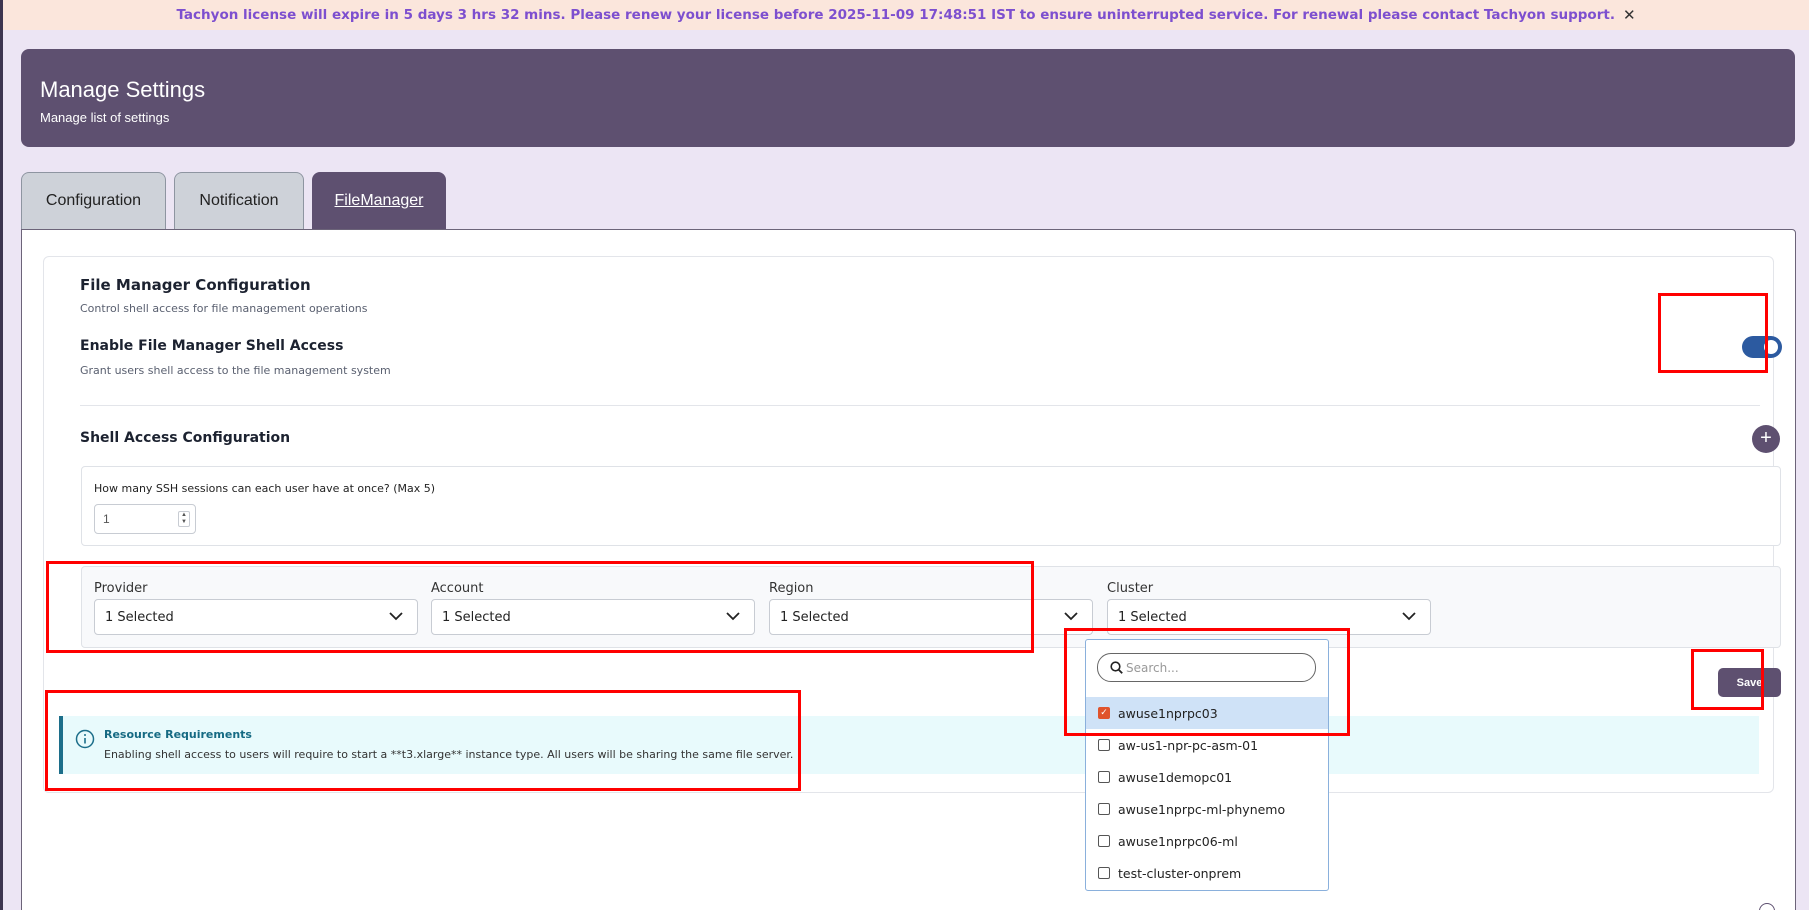 This screenshot has height=910, width=1809. What do you see at coordinates (1175, 777) in the screenshot?
I see `option-label: awuse1demopc01` at bounding box center [1175, 777].